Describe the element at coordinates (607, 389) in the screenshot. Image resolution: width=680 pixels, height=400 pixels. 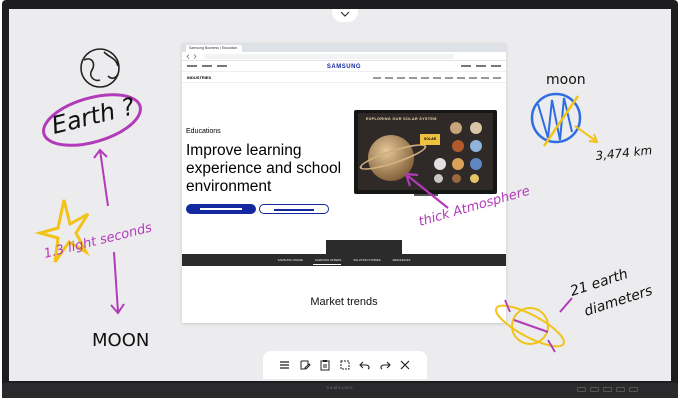
I see `hardware-buttons` at that location.